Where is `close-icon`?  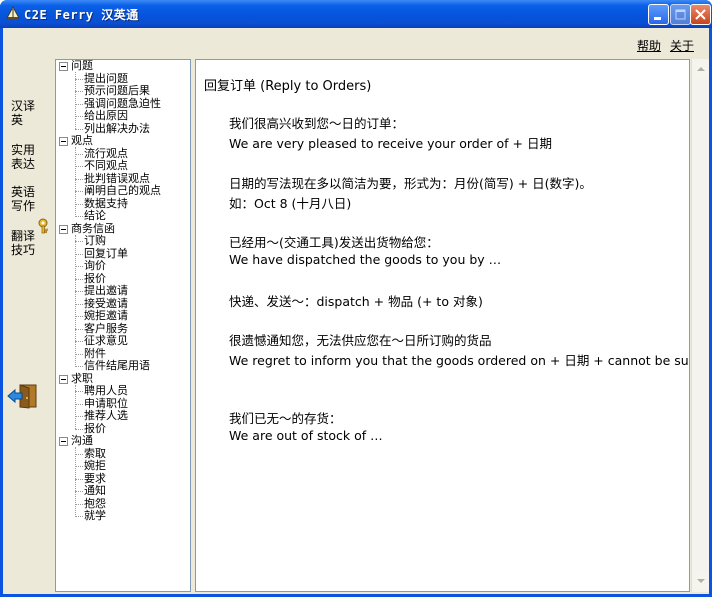
close-icon is located at coordinates (700, 14).